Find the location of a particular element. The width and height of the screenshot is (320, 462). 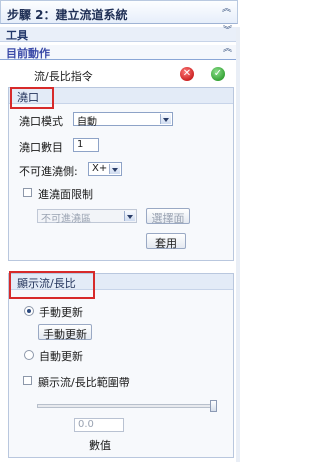

manual-update-label: 手動更新 is located at coordinates (61, 312).